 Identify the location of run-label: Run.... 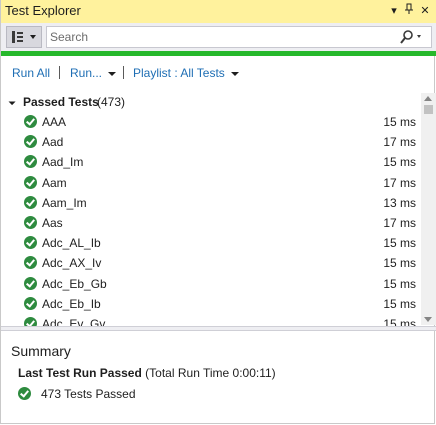
(86, 73).